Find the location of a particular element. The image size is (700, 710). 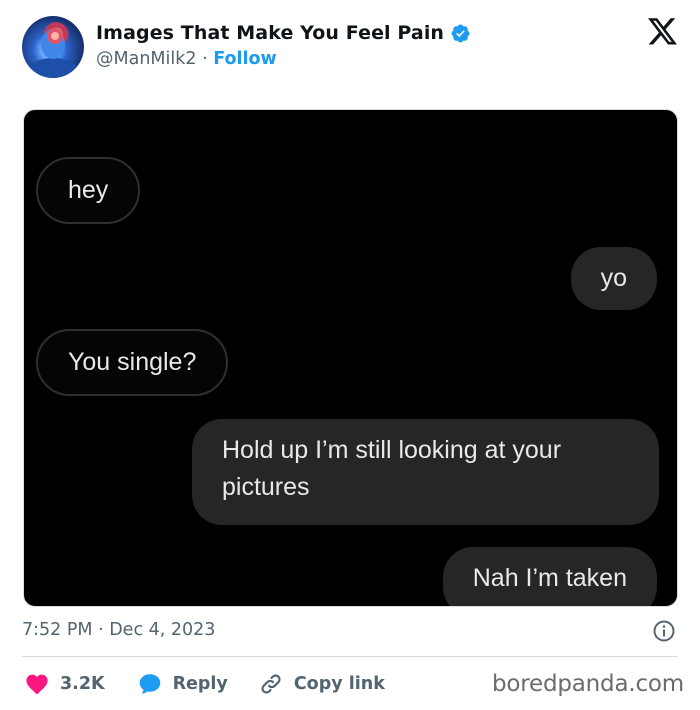

action-bar: 3.2K Reply Copy link is located at coordinates (203, 684).